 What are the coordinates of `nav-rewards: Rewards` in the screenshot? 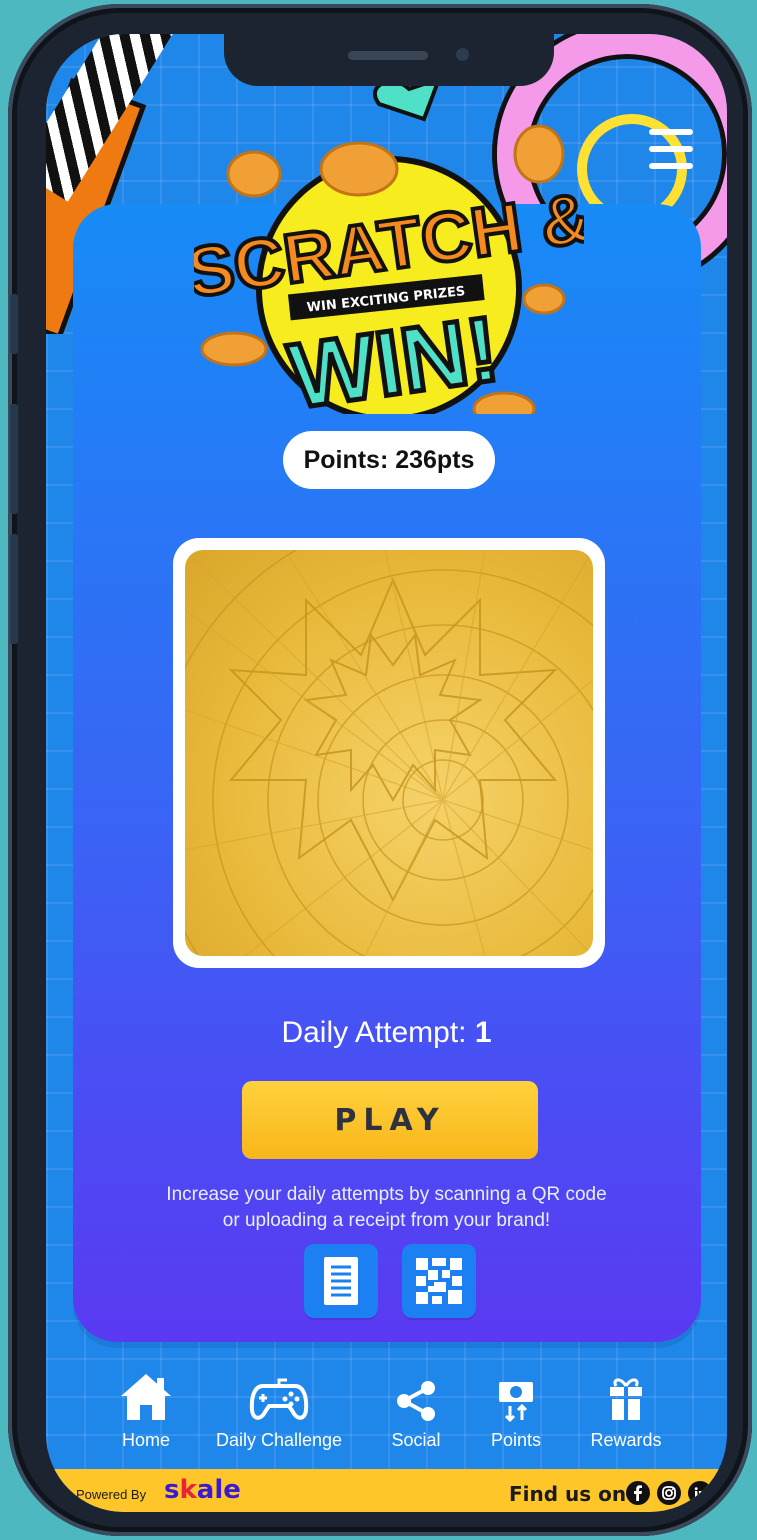 It's located at (626, 1407).